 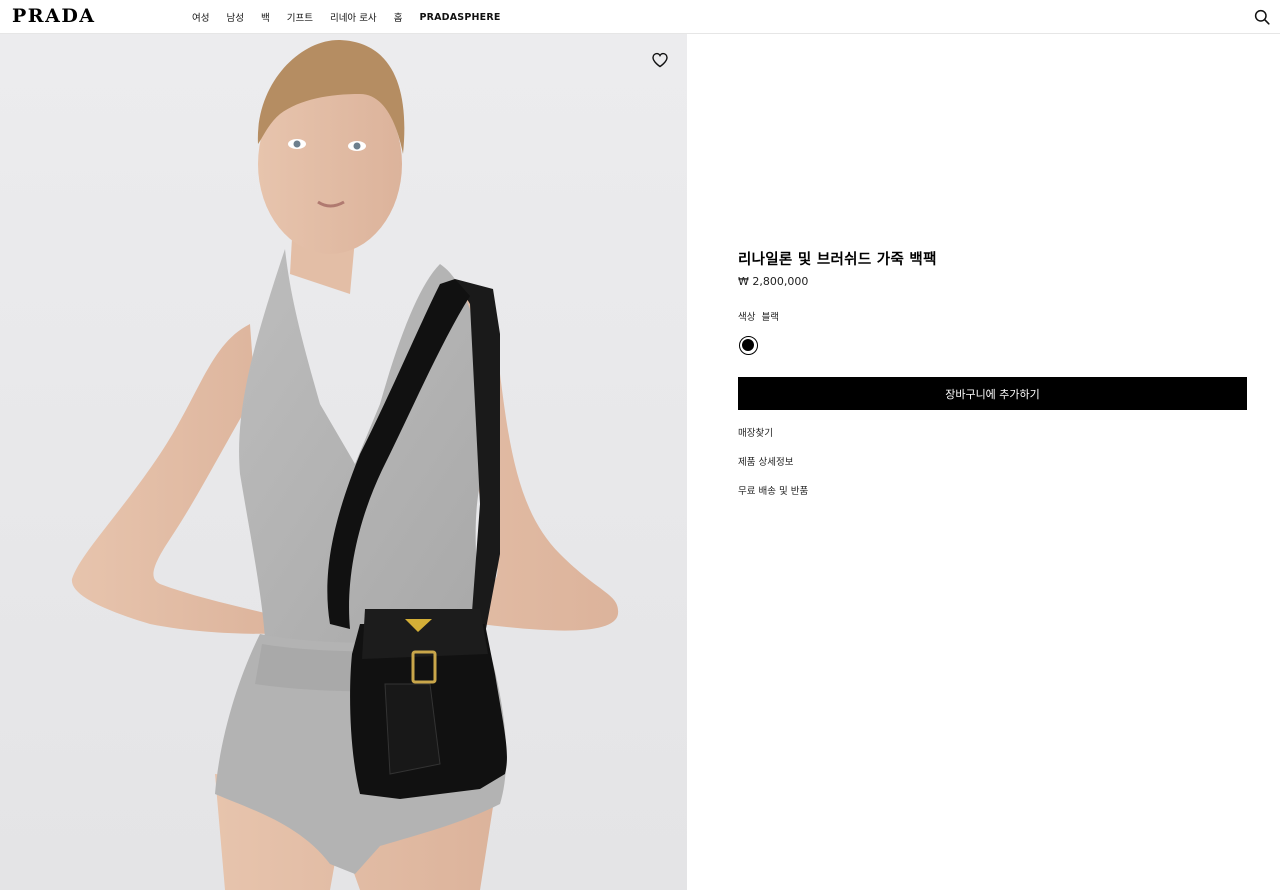 I want to click on nav-item-pradasphere: PRADASPHERE, so click(x=459, y=17).